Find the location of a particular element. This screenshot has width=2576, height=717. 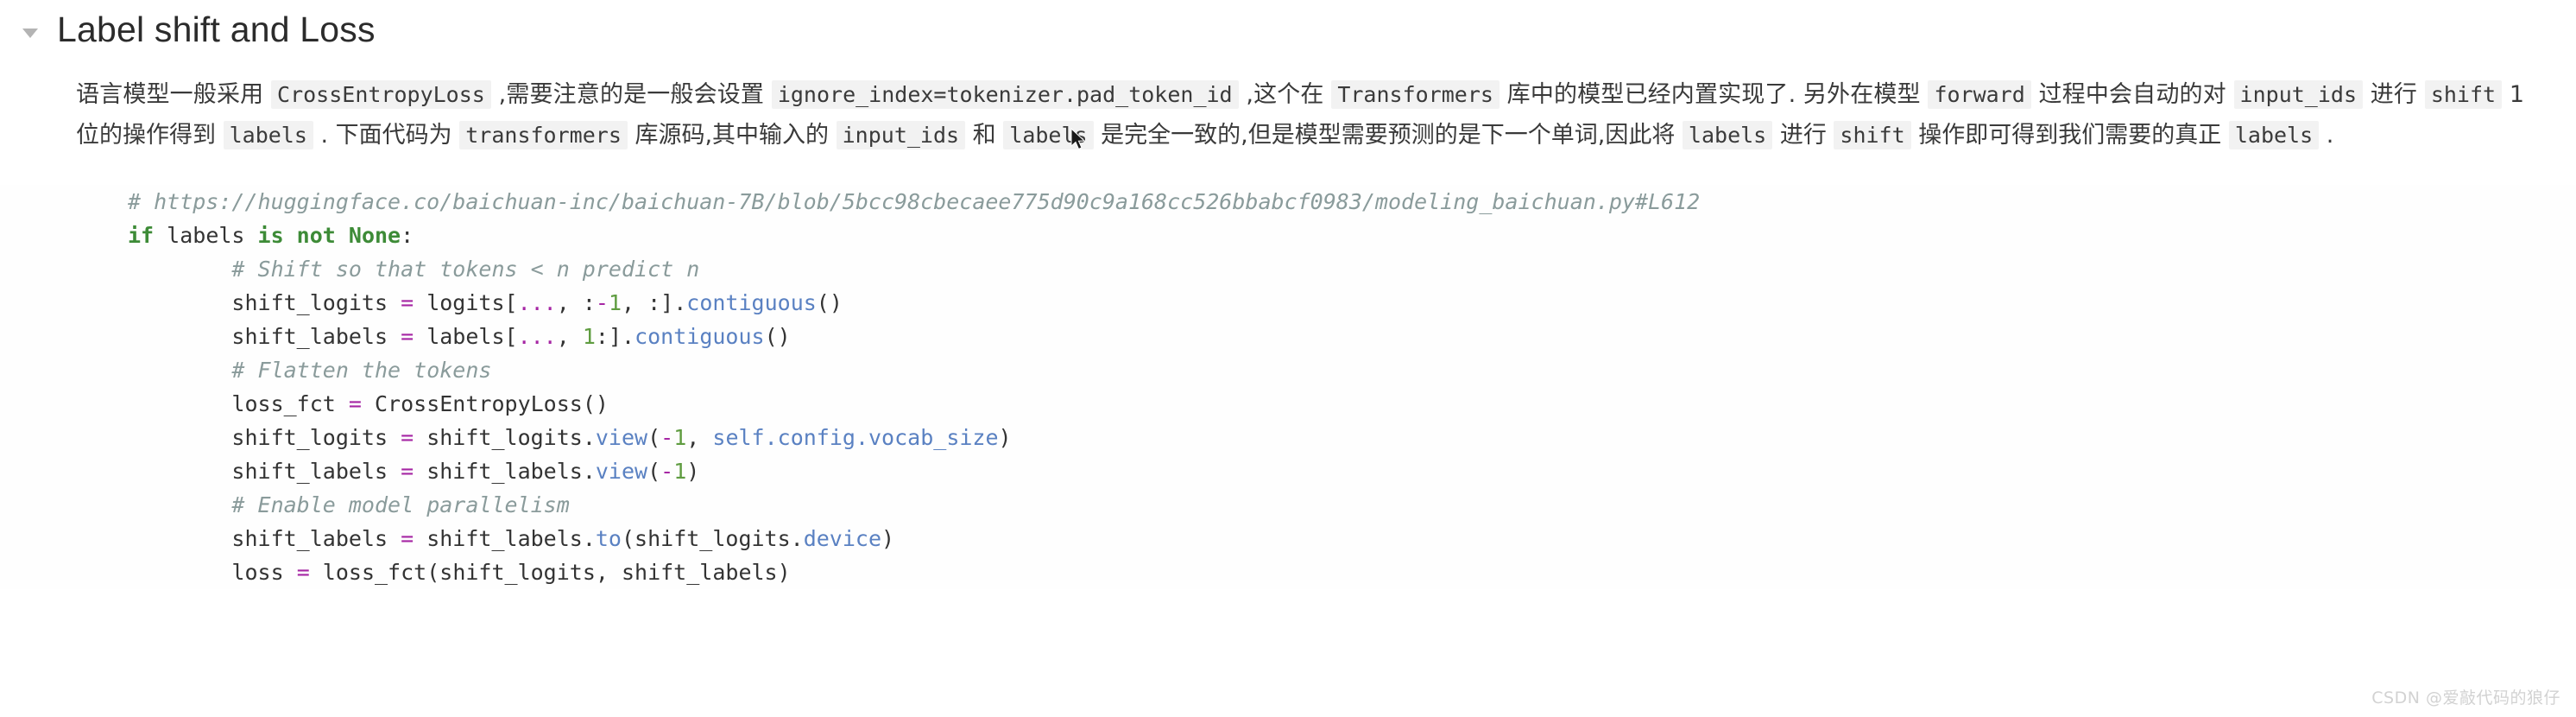

paragraph-text-11: 是完全一致的,但是模型需要预测的是下一个单词,因此将 is located at coordinates (1388, 135).